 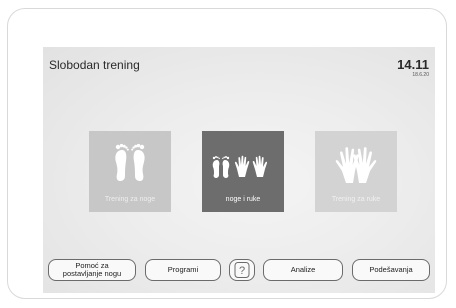 What do you see at coordinates (183, 270) in the screenshot?
I see `programs-button: Programi` at bounding box center [183, 270].